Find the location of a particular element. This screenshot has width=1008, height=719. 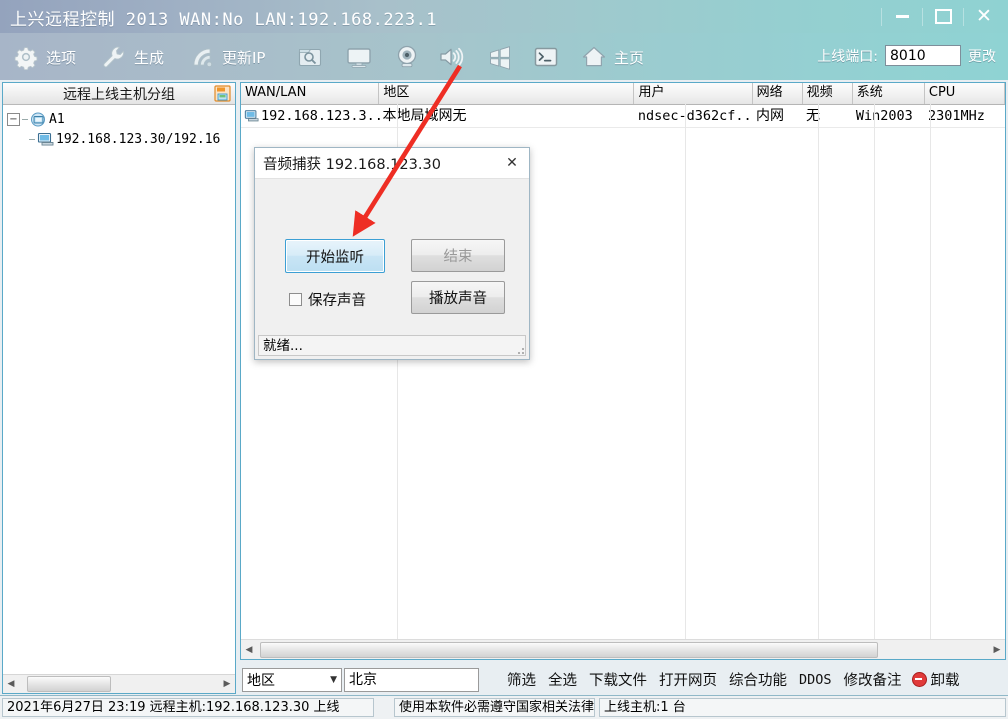

status-spacer is located at coordinates (384, 707).